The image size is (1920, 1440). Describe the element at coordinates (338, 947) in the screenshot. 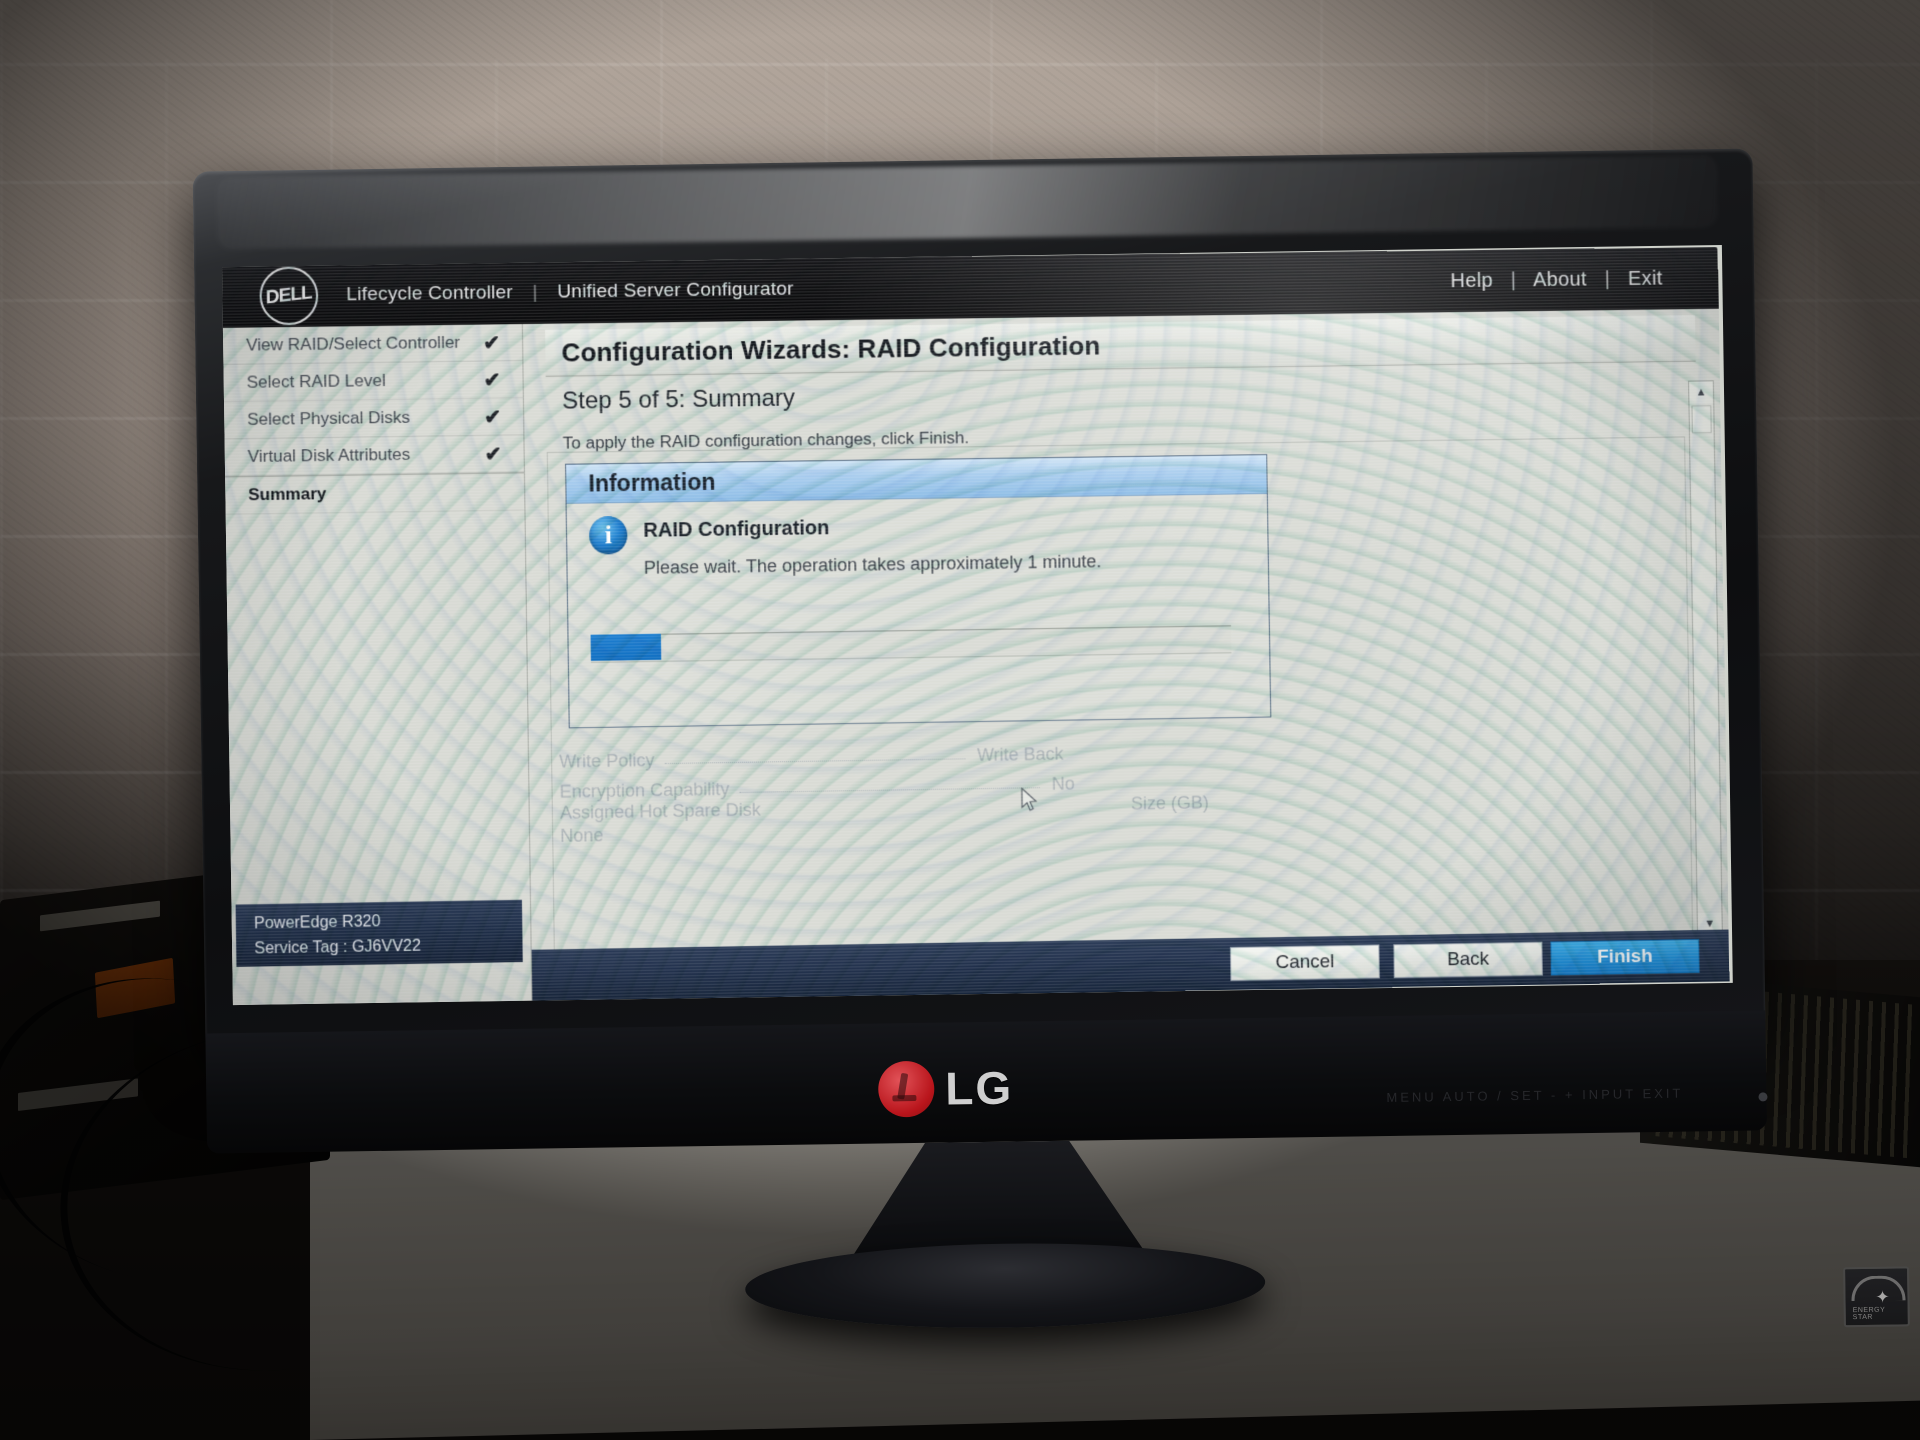

I see `system-service-tag: Service Tag : GJ6VV22` at that location.